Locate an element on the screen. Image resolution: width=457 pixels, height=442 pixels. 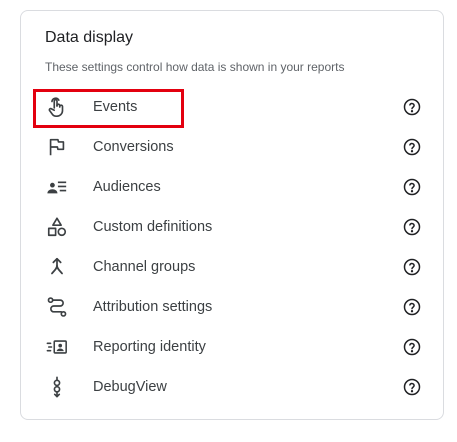
shapes-icon is located at coordinates (57, 227).